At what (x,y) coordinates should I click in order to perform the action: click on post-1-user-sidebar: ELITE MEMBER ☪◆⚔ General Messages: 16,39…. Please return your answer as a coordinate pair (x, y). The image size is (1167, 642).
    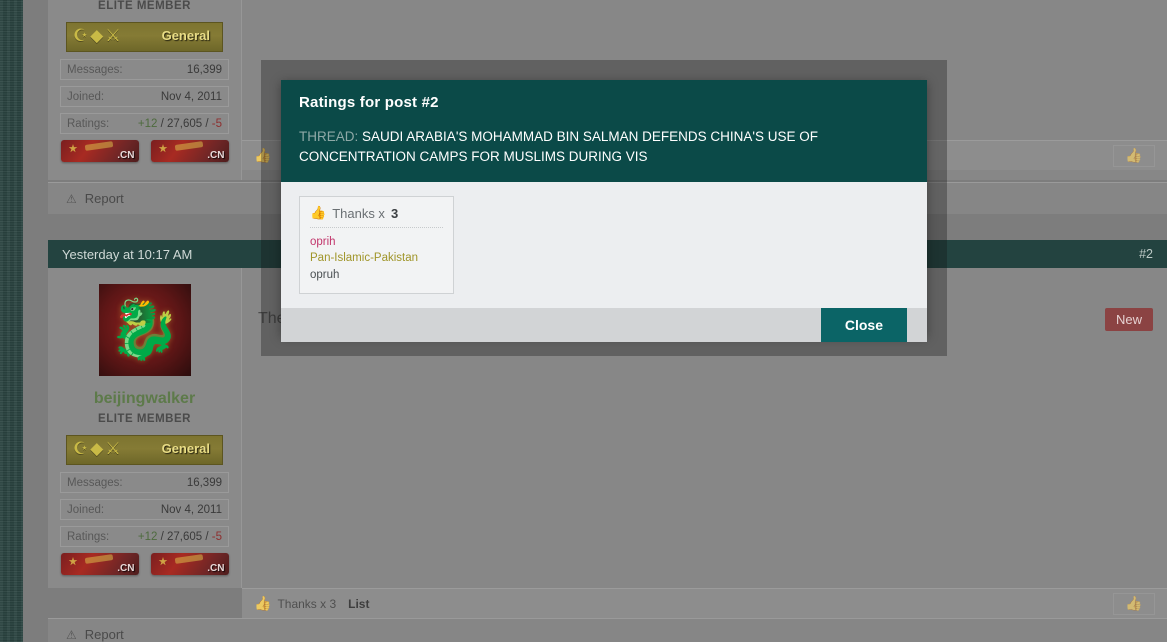
    Looking at the image, I should click on (145, 90).